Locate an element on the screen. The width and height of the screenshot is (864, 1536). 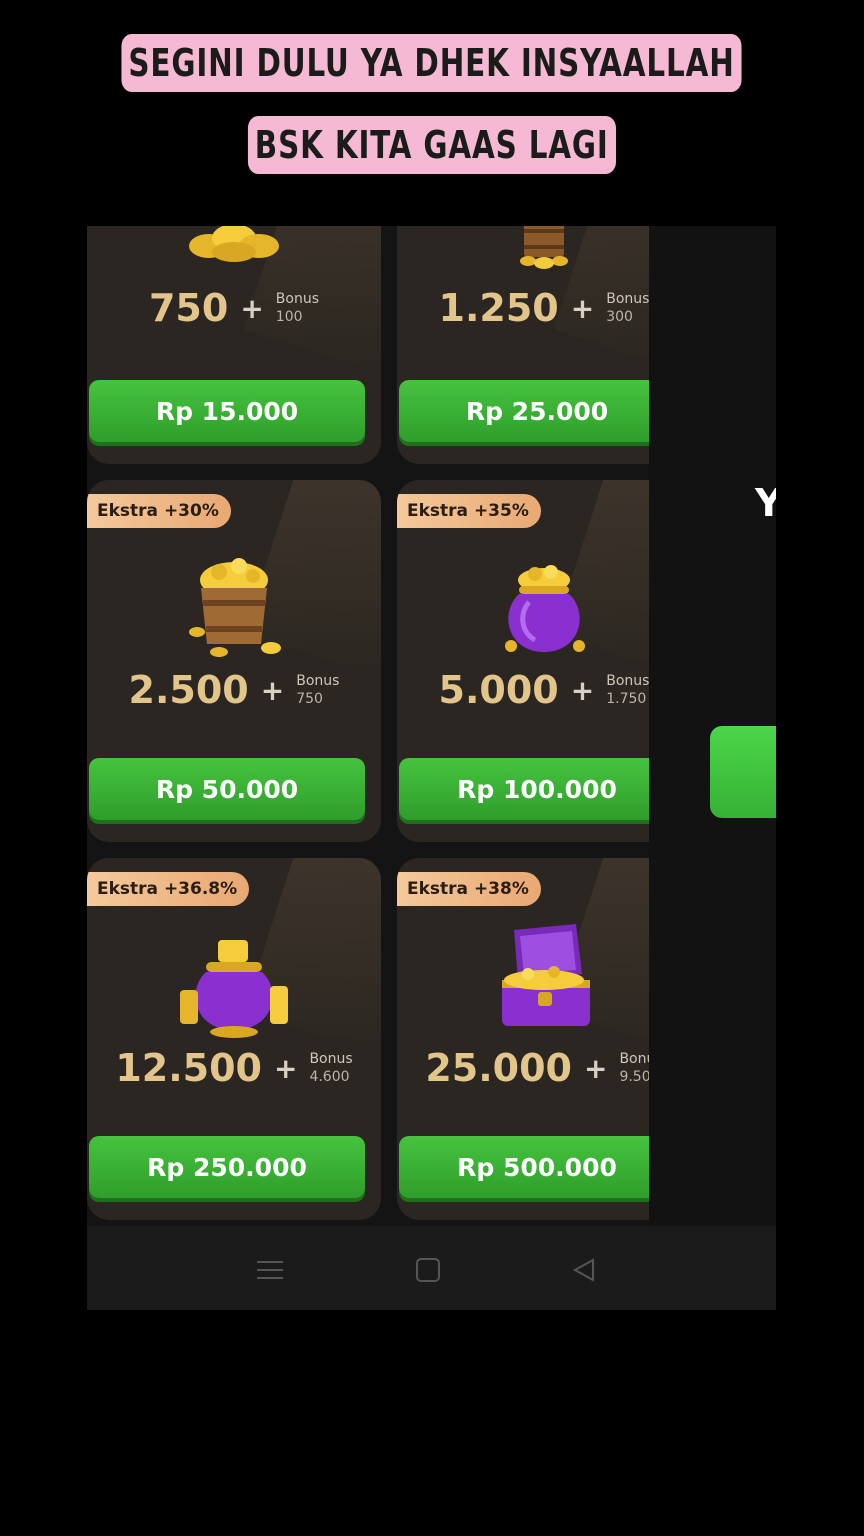
buy-button: Rp 25.000 is located at coordinates (524, 411).